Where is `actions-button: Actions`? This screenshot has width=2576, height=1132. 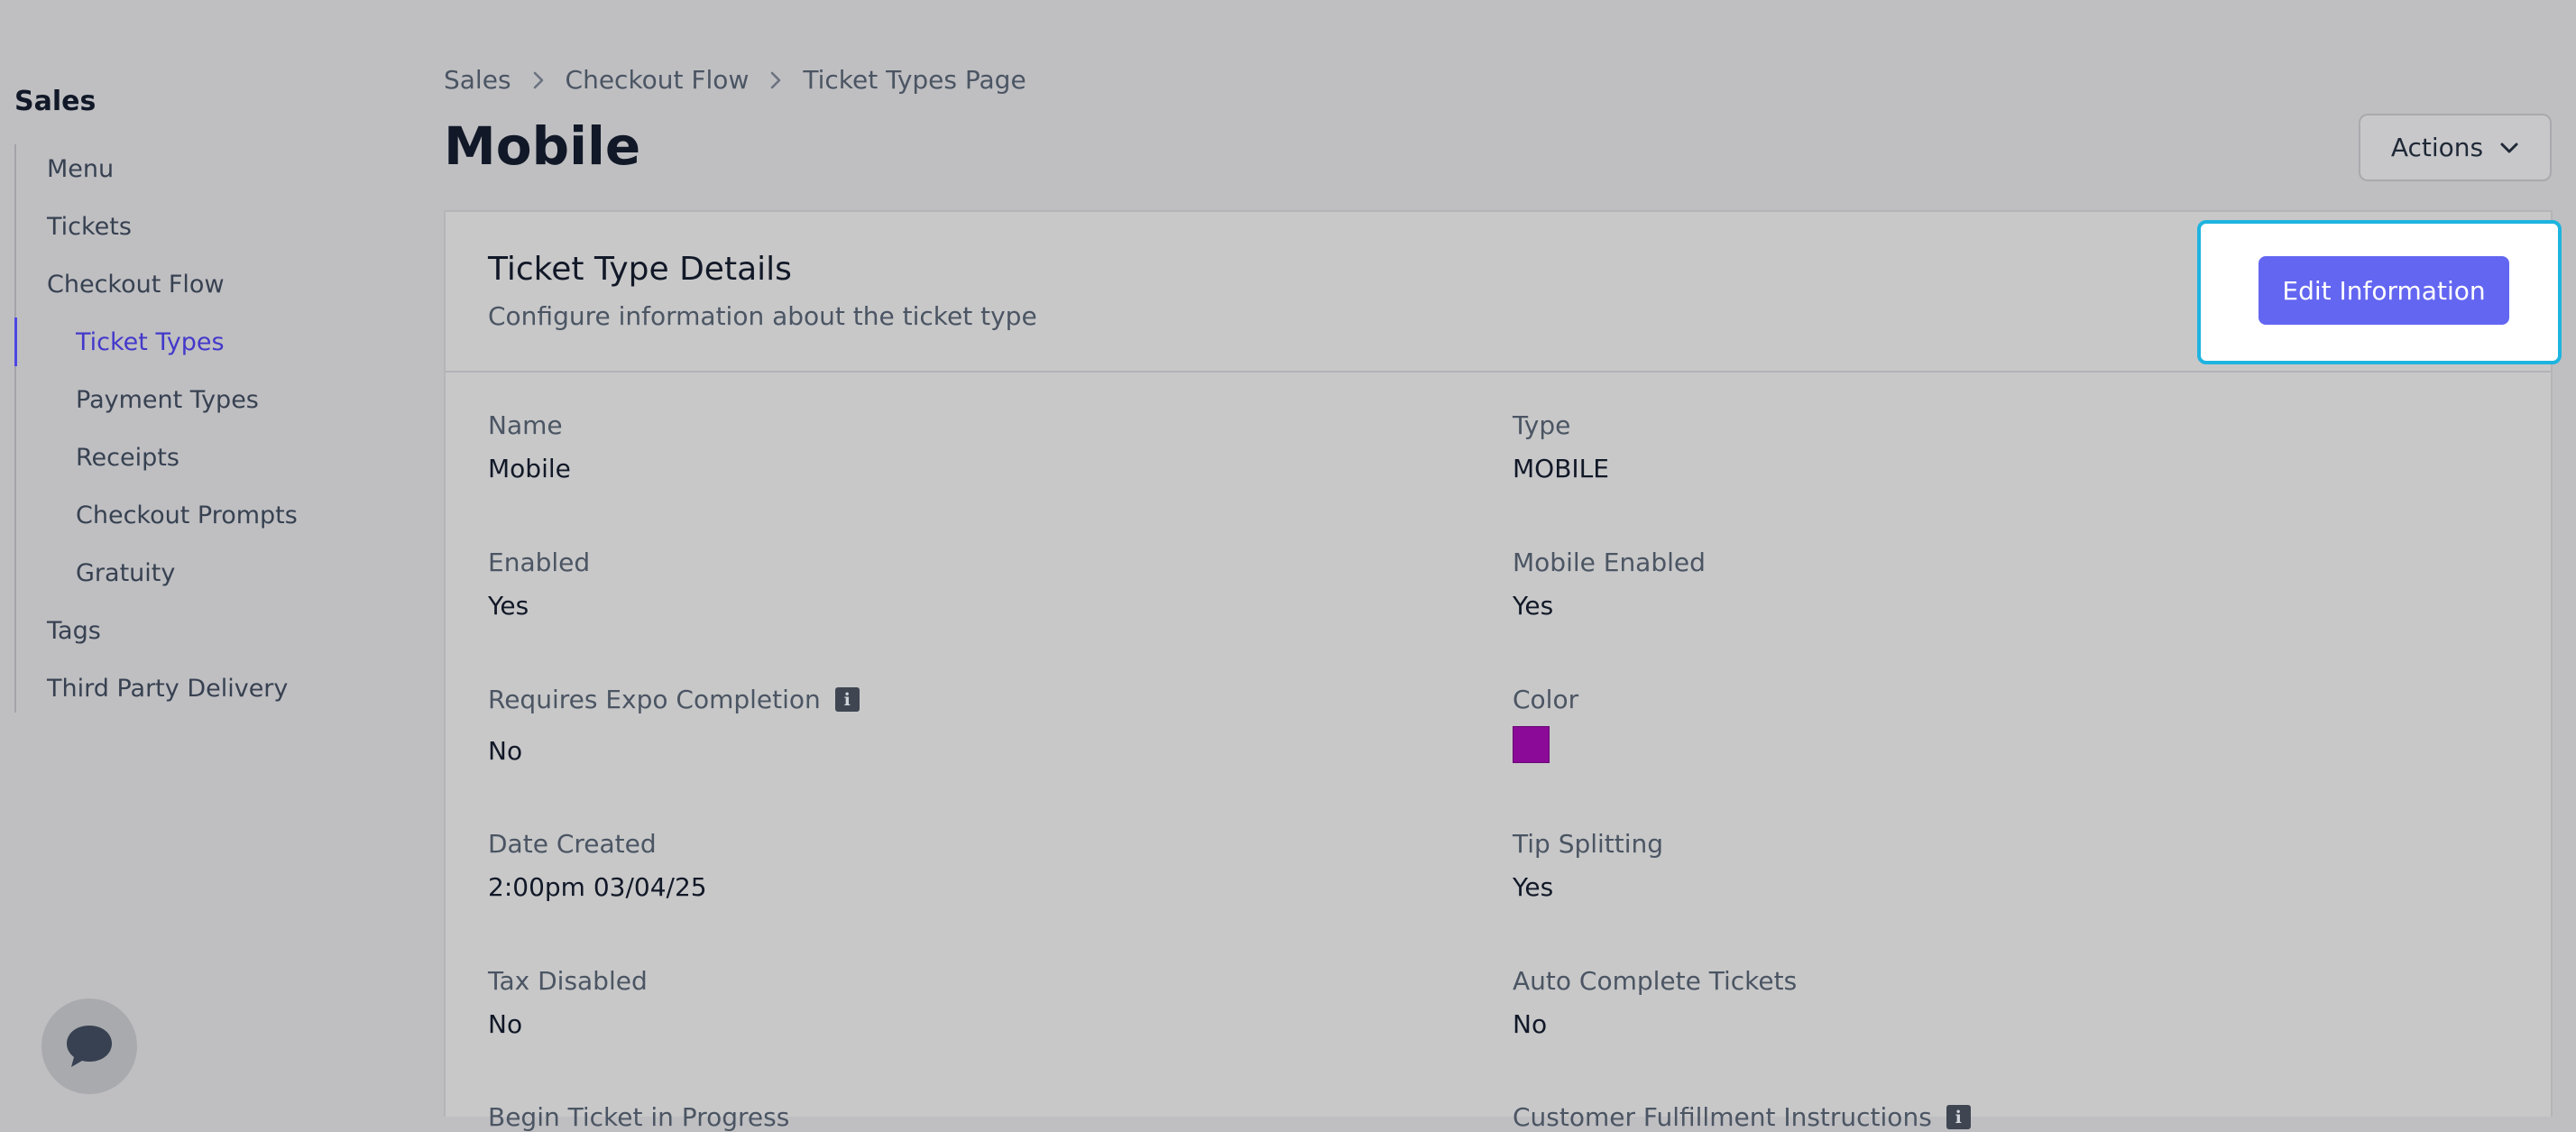 actions-button: Actions is located at coordinates (2455, 148).